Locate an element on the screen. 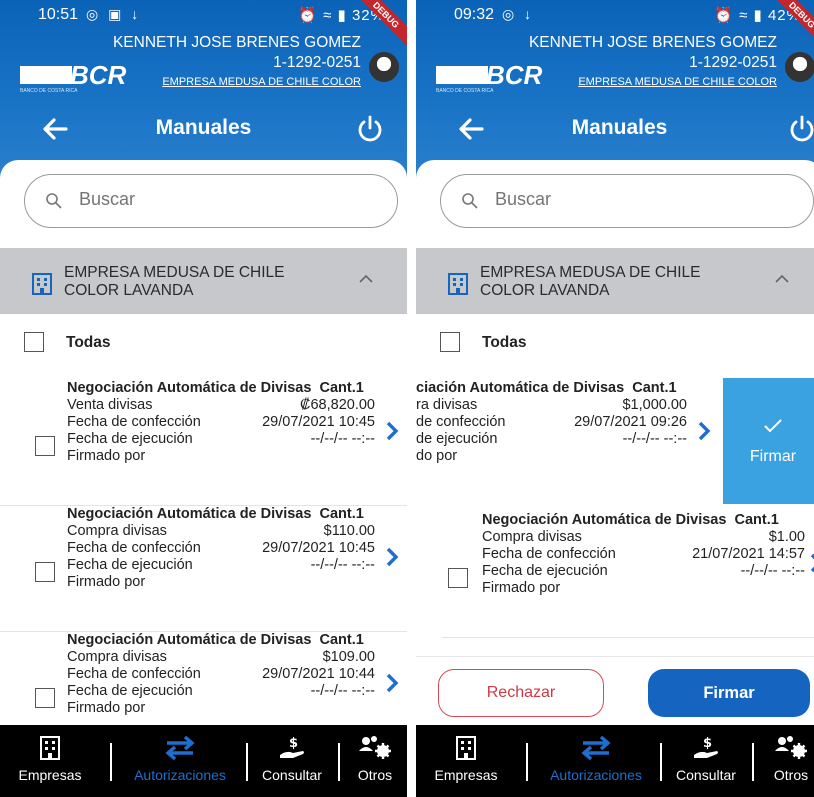 This screenshot has height=797, width=814. nav-autorizaciones-label: Autorizaciones is located at coordinates (180, 775).